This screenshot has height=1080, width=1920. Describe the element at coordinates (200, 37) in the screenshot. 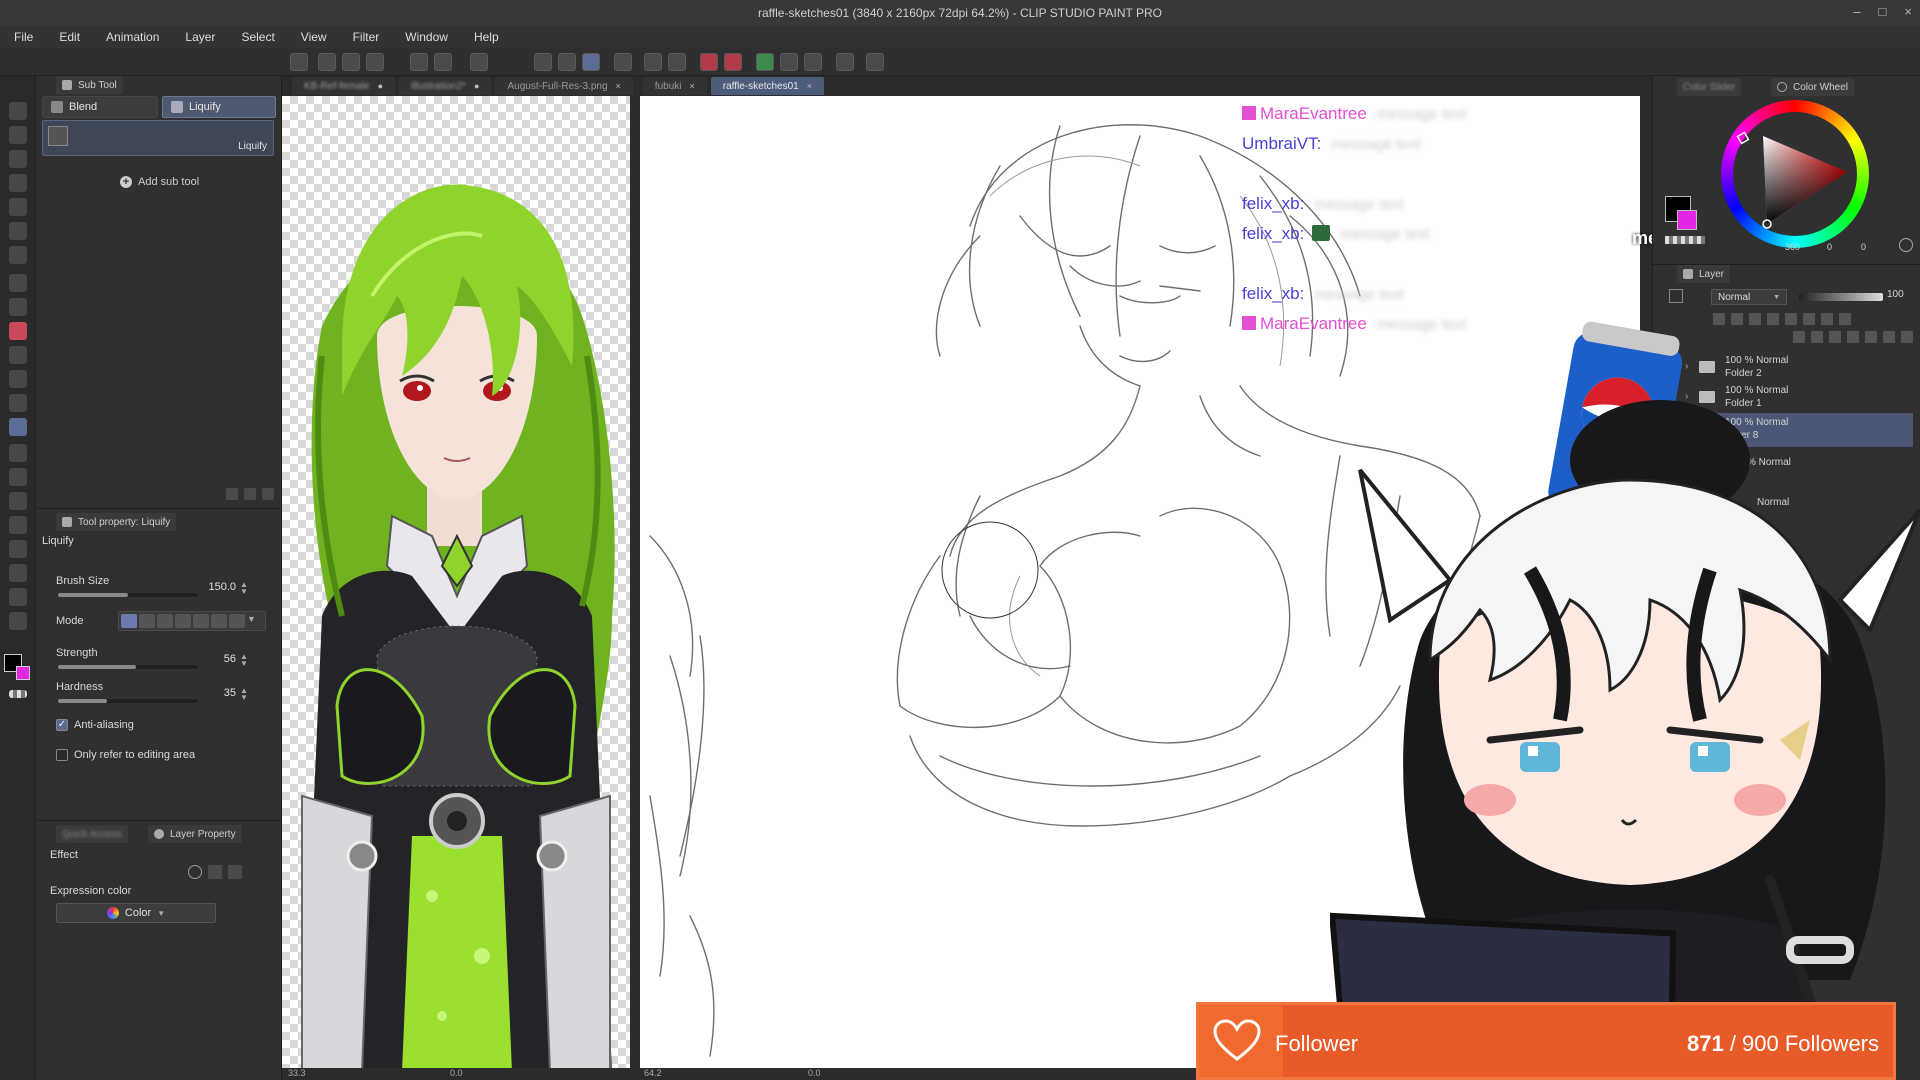

I see `menu-layer: Layer` at that location.